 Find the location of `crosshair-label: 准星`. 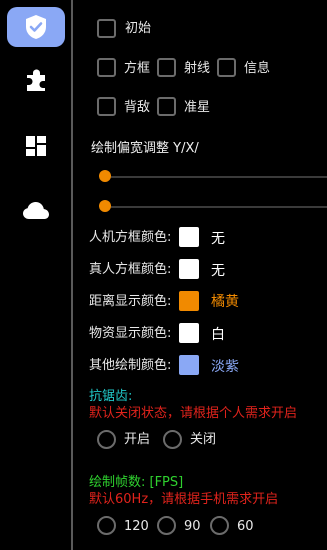

crosshair-label: 准星 is located at coordinates (197, 107).